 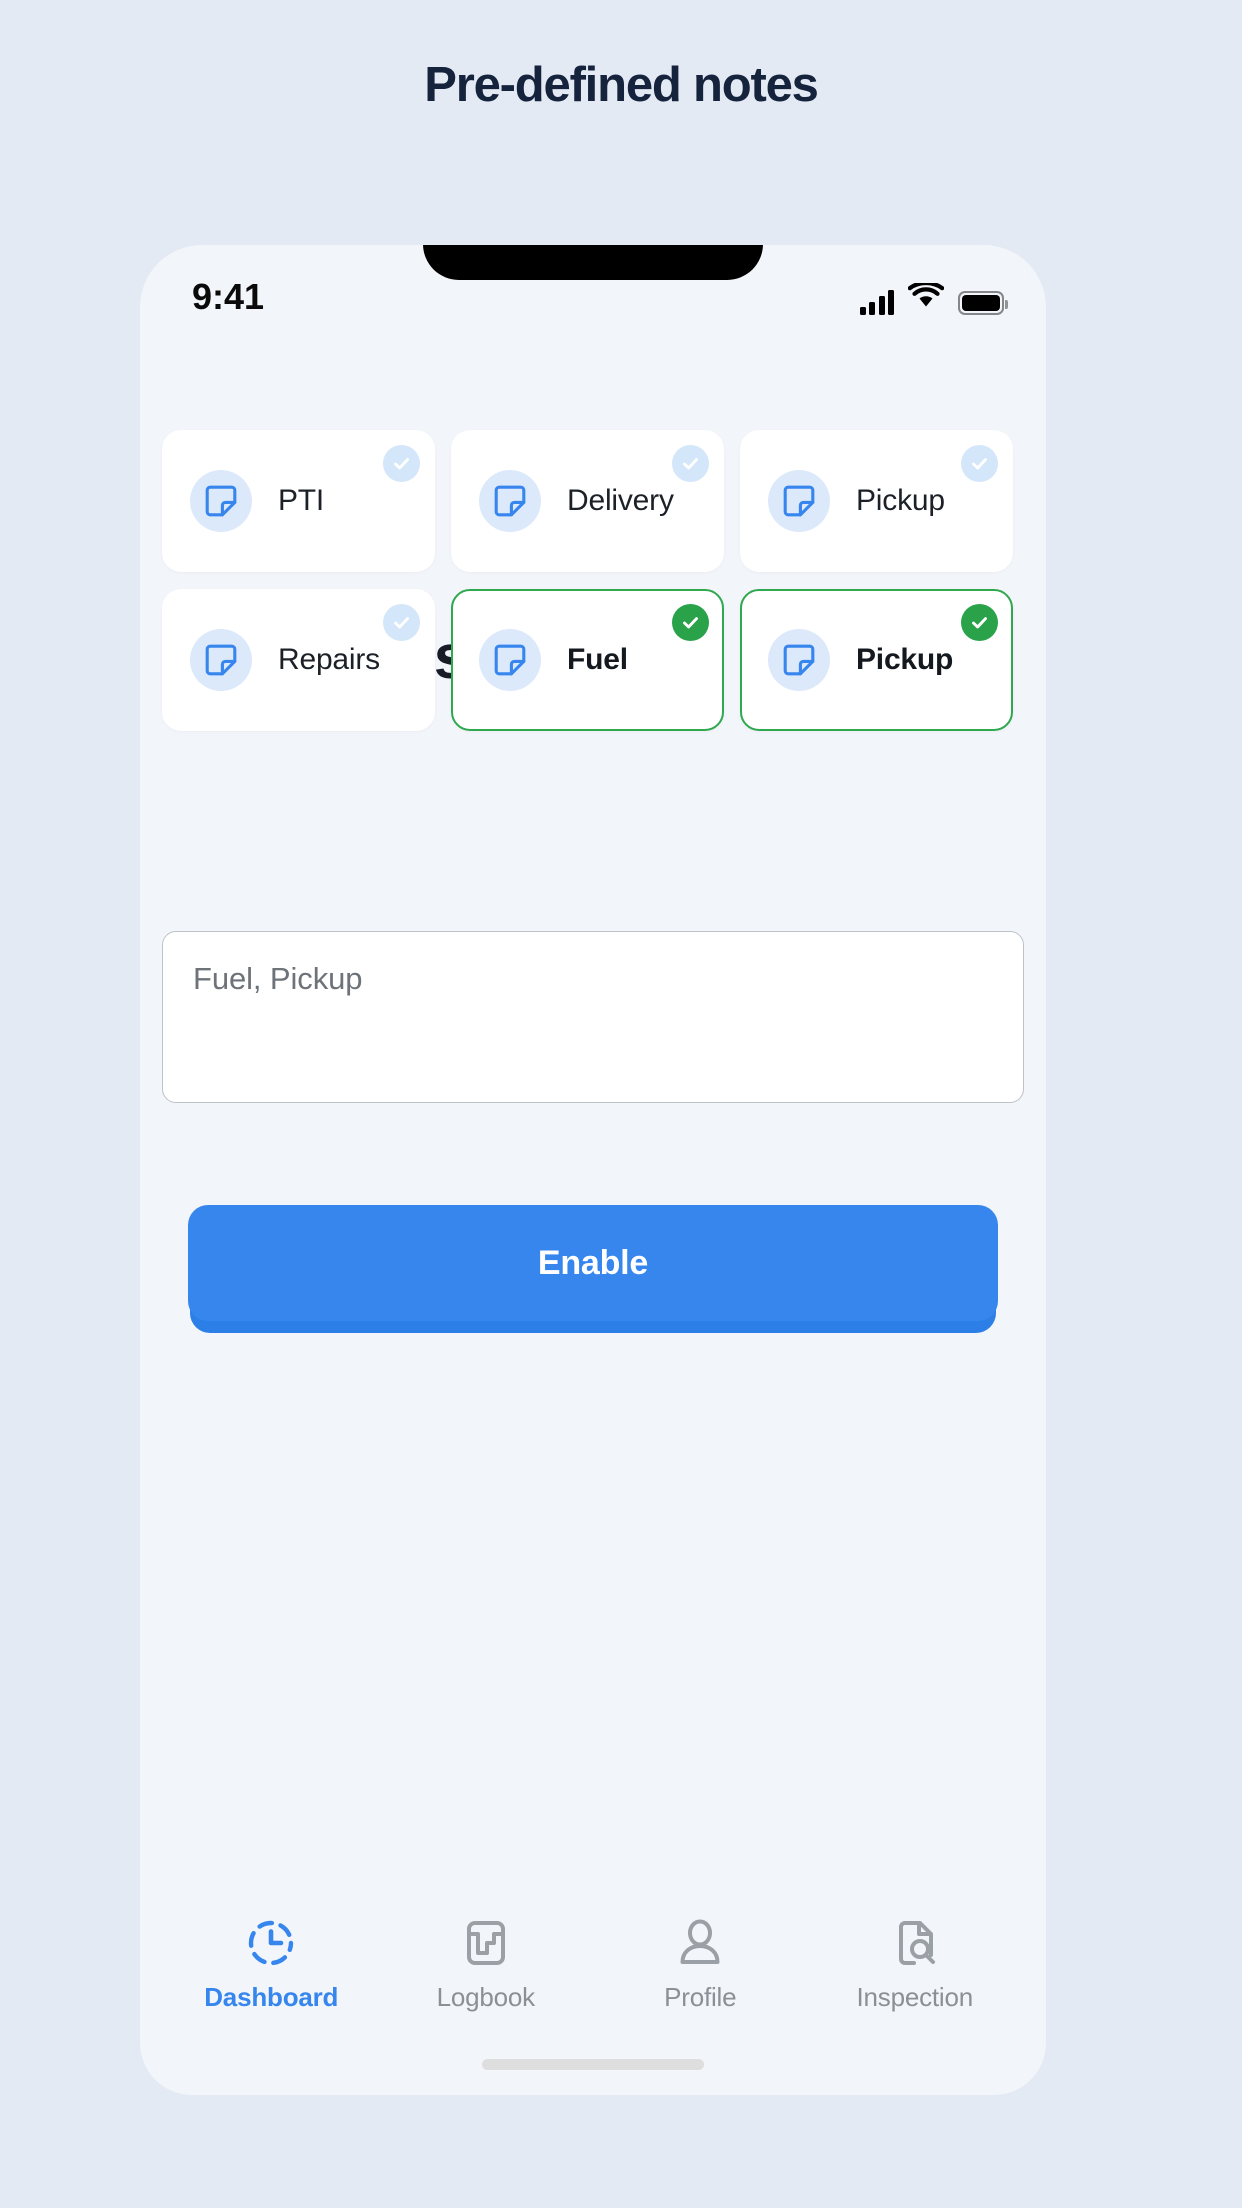 What do you see at coordinates (621, 85) in the screenshot?
I see `page-title: Pre-defined notes` at bounding box center [621, 85].